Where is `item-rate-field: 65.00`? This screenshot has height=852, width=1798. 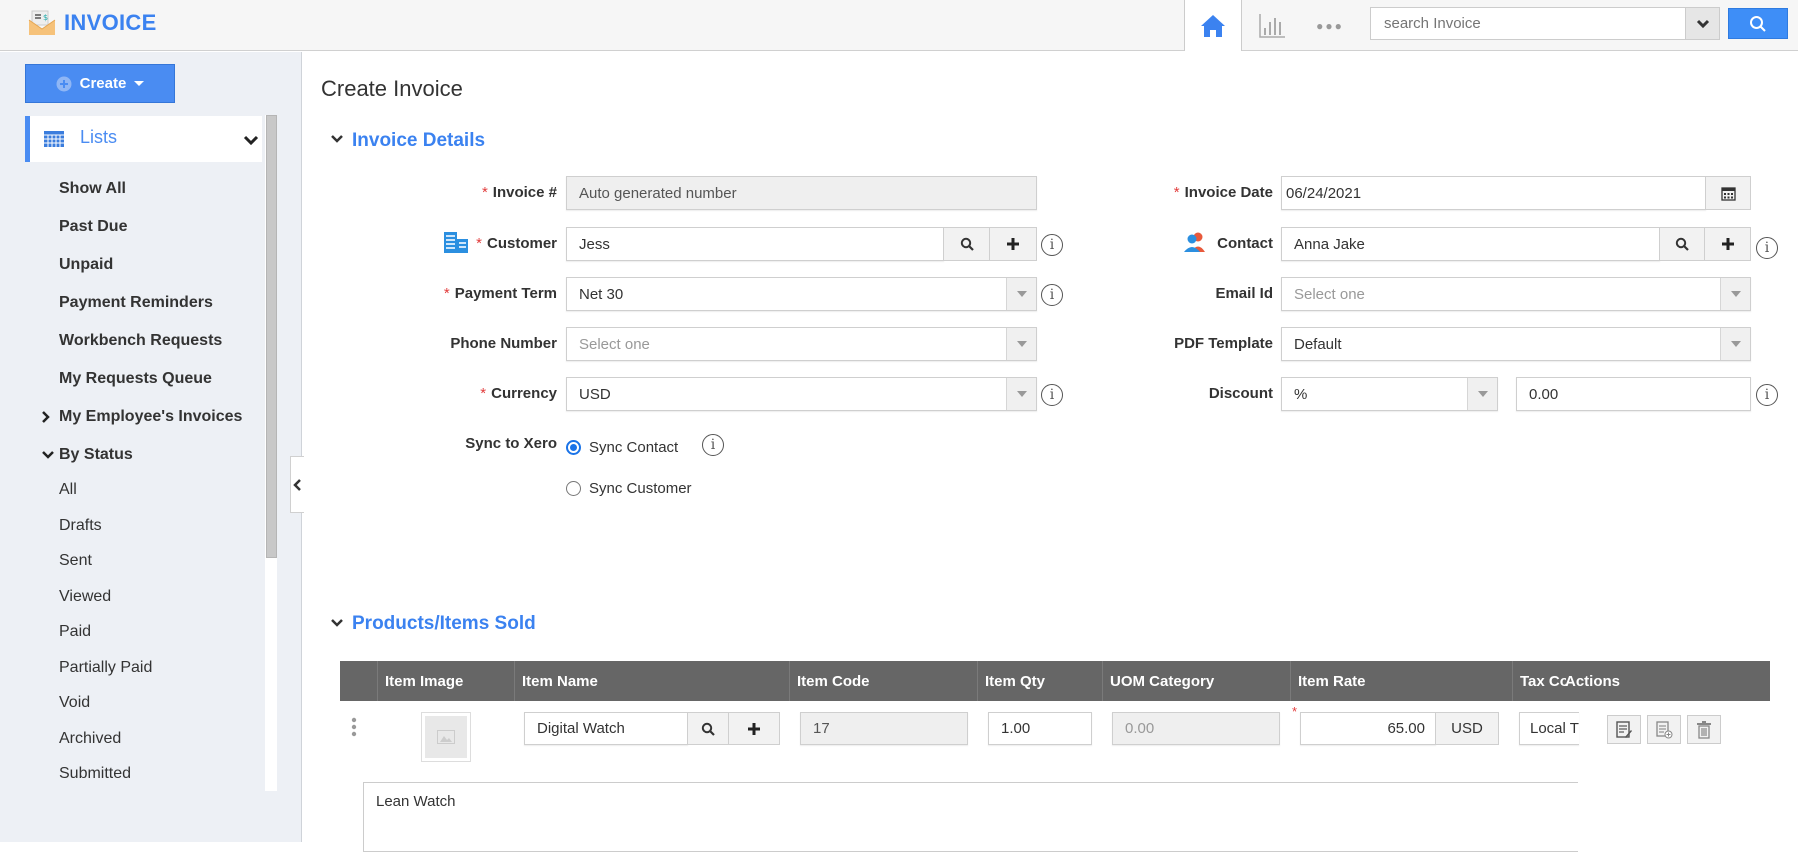 item-rate-field: 65.00 is located at coordinates (1368, 728).